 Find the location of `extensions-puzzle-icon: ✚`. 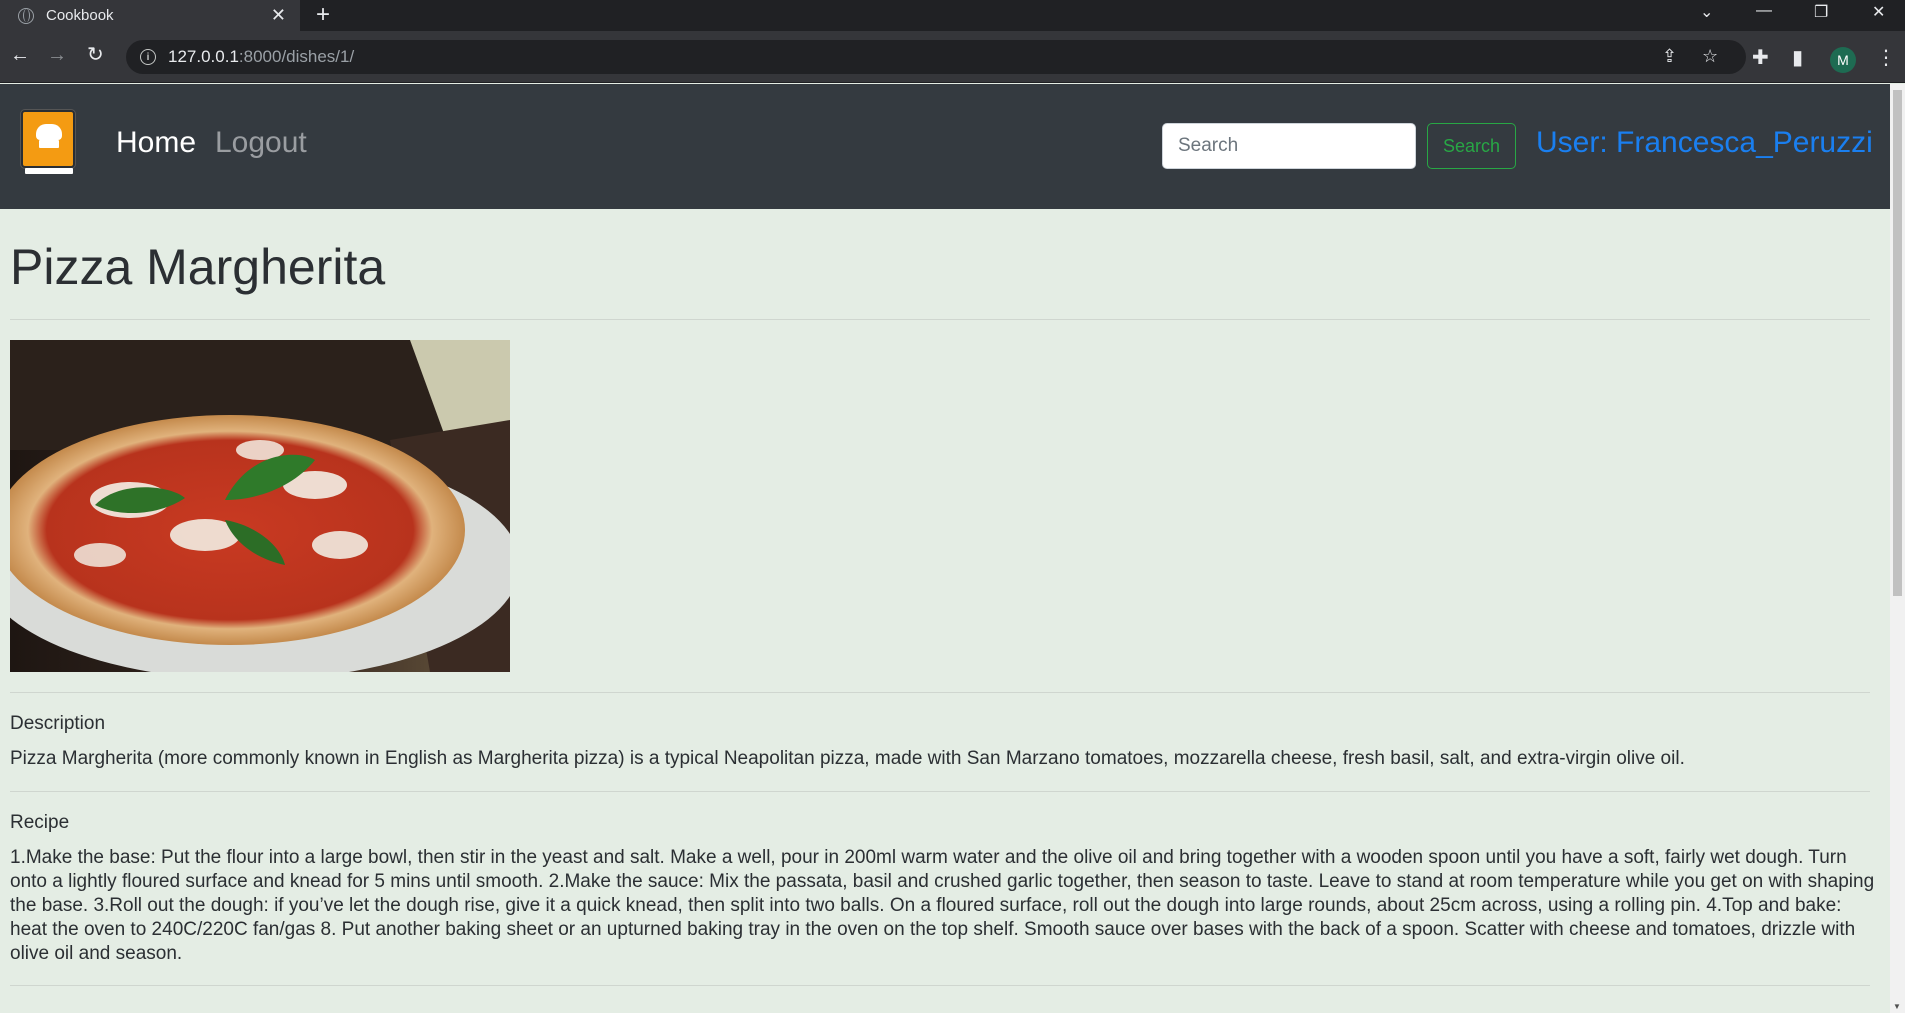

extensions-puzzle-icon: ✚ is located at coordinates (1760, 57).